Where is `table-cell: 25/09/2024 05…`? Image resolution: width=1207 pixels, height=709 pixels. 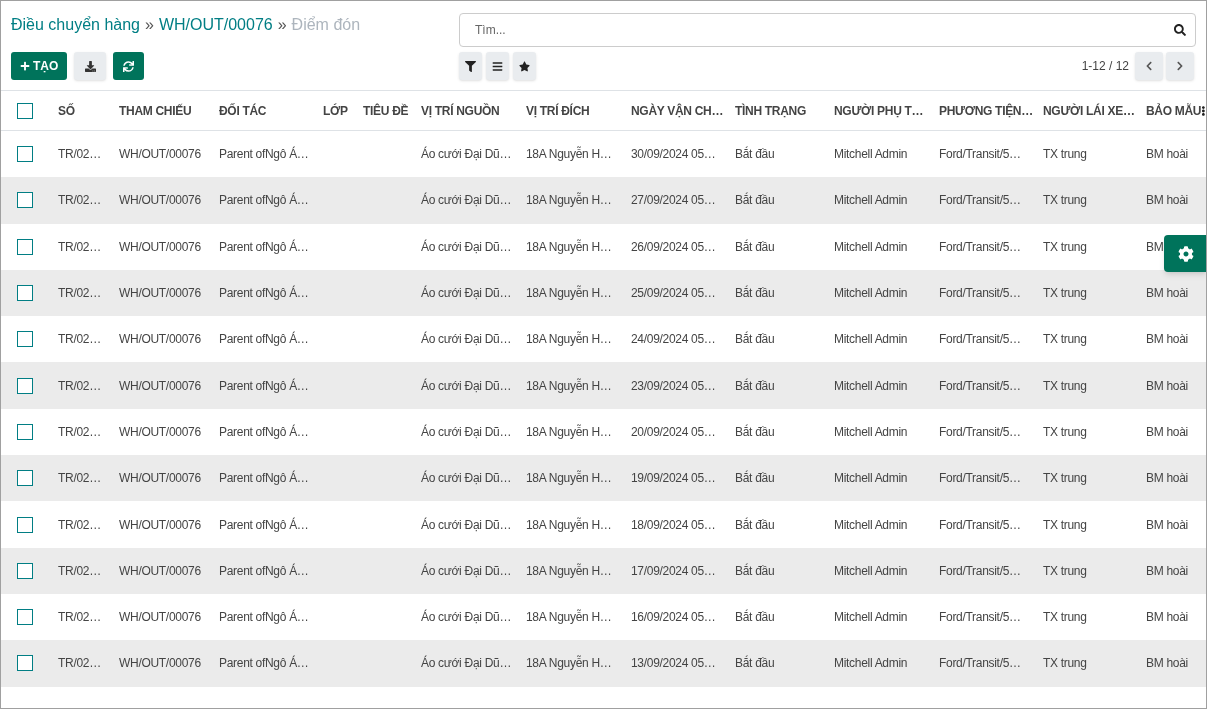 table-cell: 25/09/2024 05… is located at coordinates (673, 293).